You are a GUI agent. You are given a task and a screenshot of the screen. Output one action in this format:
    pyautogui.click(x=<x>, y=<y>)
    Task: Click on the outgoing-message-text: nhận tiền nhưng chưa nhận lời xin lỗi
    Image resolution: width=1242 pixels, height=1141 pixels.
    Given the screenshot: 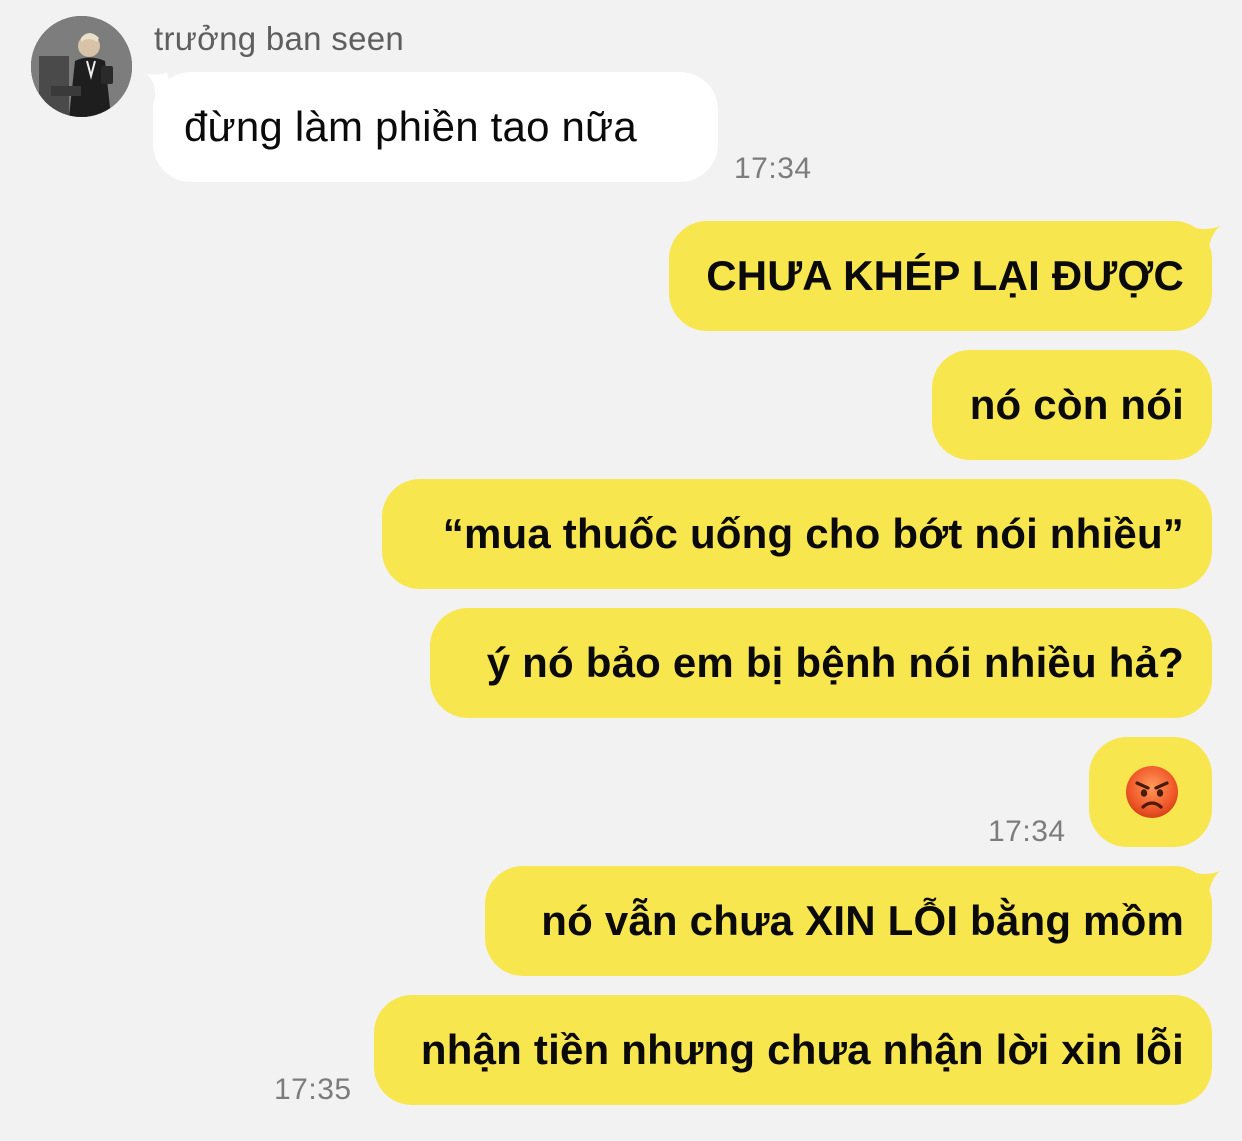 What is the action you would take?
    pyautogui.click(x=802, y=1049)
    